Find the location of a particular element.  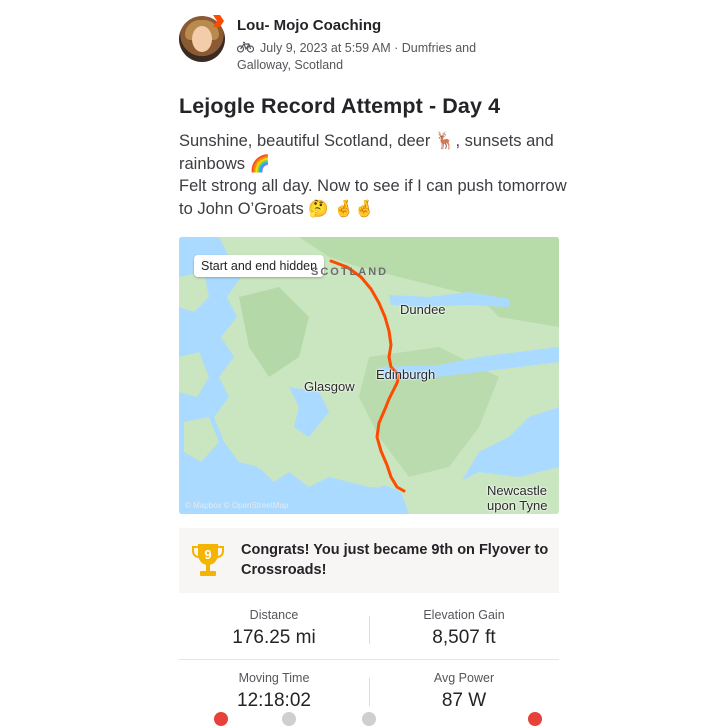

stat-value: 12:18:02 is located at coordinates (274, 700).